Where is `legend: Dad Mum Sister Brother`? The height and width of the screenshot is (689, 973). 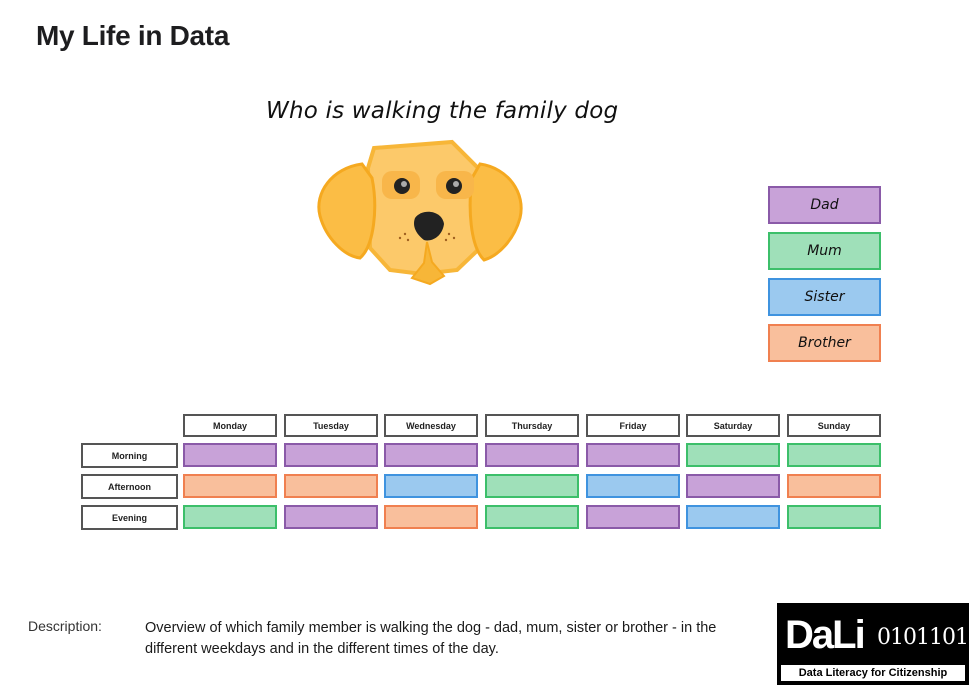
legend: Dad Mum Sister Brother is located at coordinates (824, 278).